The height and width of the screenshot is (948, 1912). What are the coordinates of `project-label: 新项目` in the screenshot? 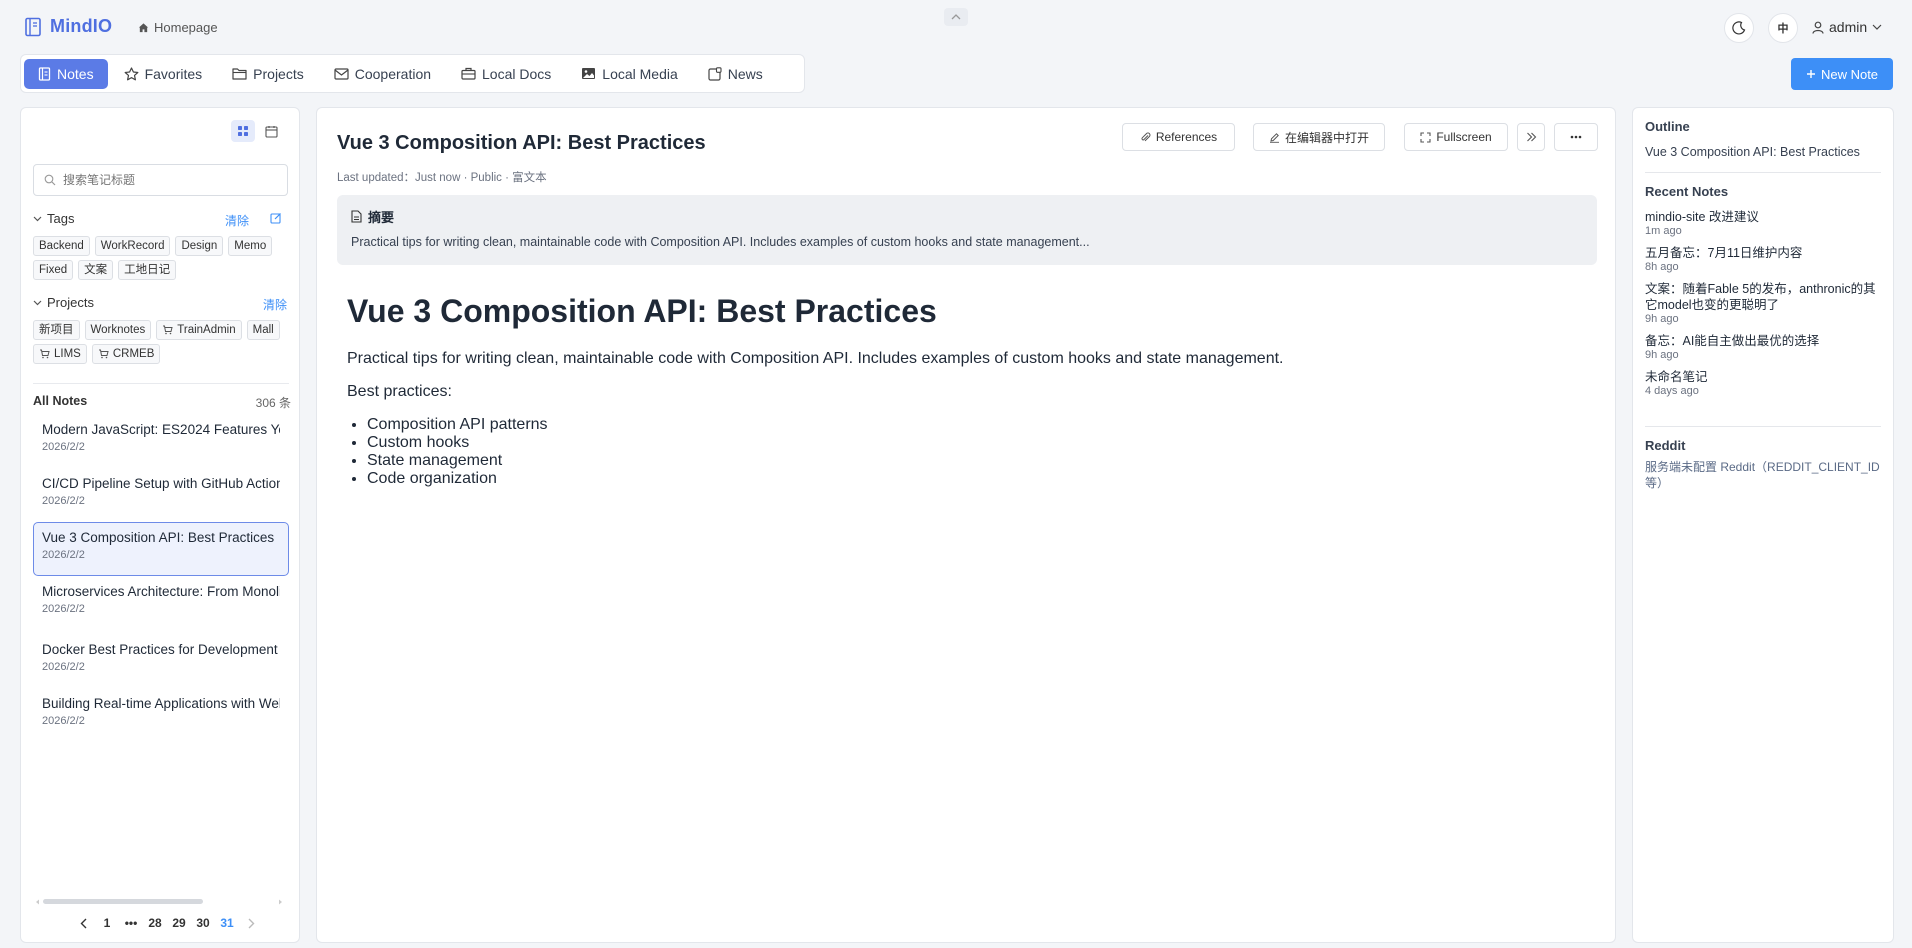 It's located at (56, 330).